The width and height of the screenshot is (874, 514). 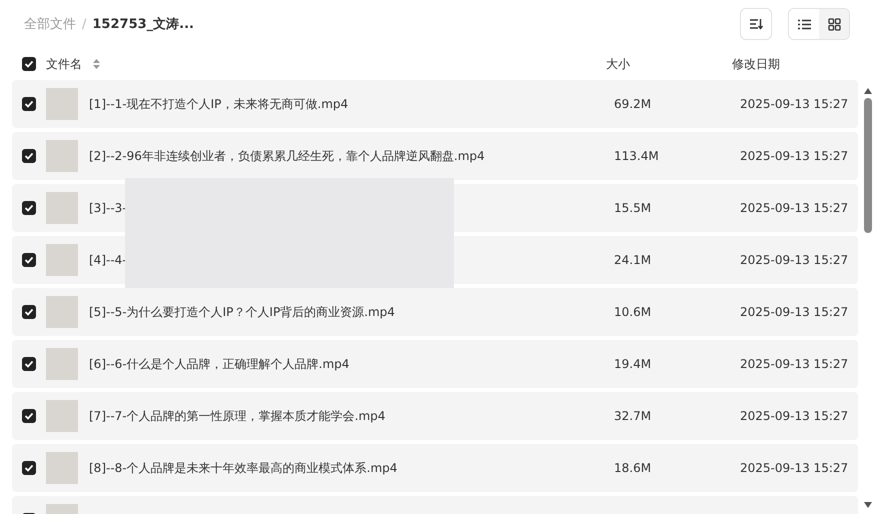 What do you see at coordinates (633, 104) in the screenshot?
I see `file-size: 69.2M` at bounding box center [633, 104].